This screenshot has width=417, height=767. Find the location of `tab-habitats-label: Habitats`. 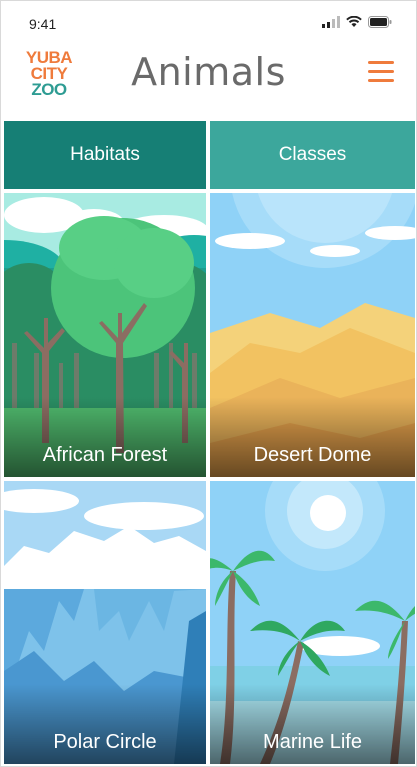

tab-habitats-label: Habitats is located at coordinates (105, 154).